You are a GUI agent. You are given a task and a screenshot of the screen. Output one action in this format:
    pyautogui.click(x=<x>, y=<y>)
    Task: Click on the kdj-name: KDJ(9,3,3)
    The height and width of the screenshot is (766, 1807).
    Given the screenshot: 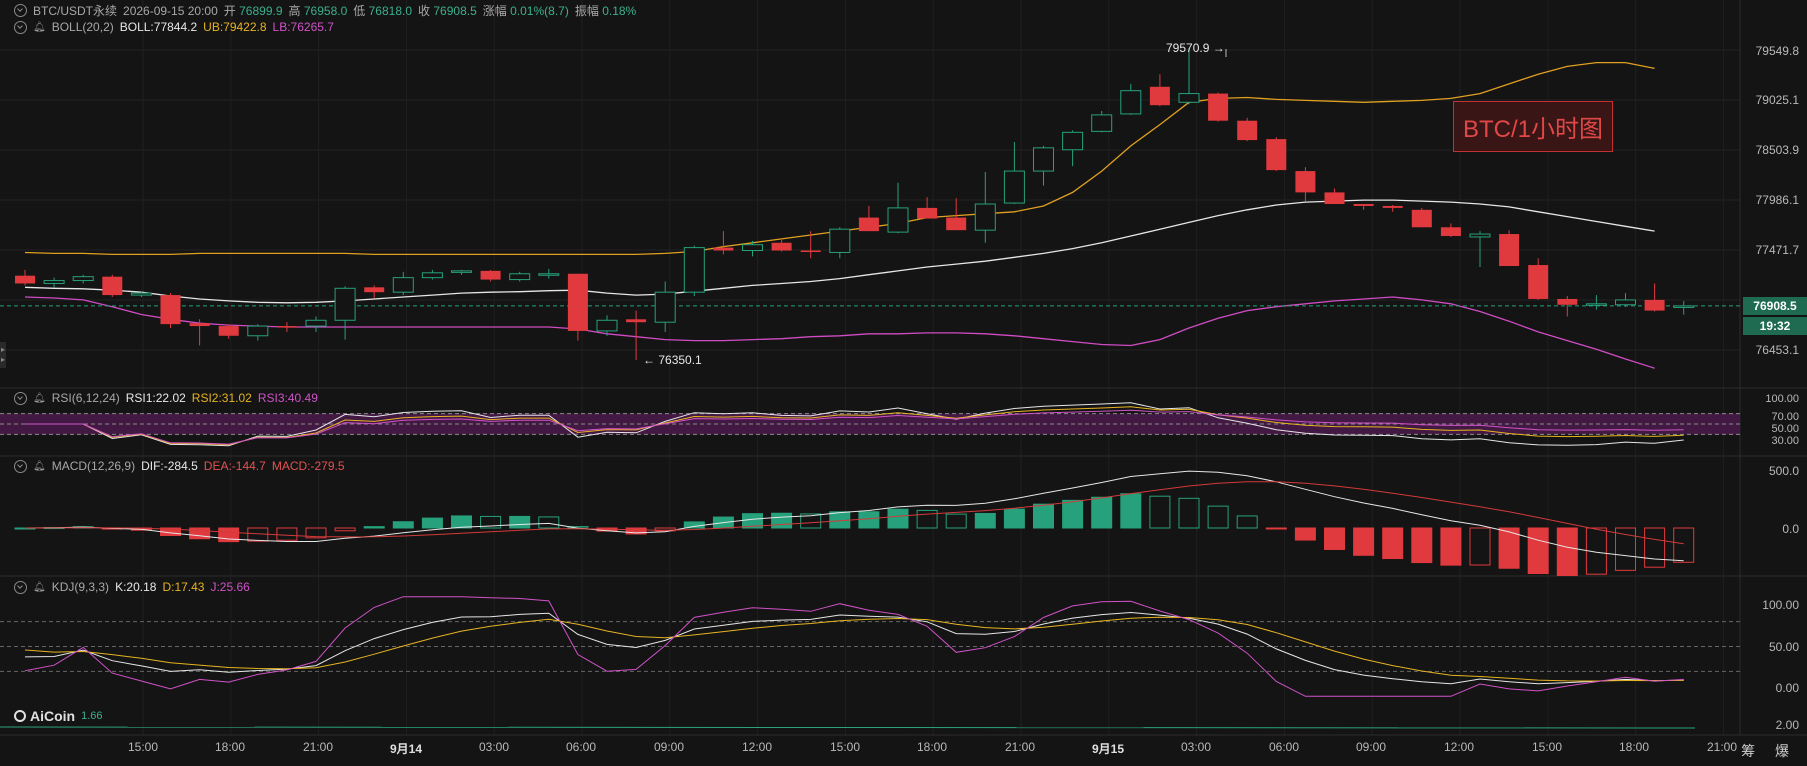 What is the action you would take?
    pyautogui.click(x=80, y=587)
    